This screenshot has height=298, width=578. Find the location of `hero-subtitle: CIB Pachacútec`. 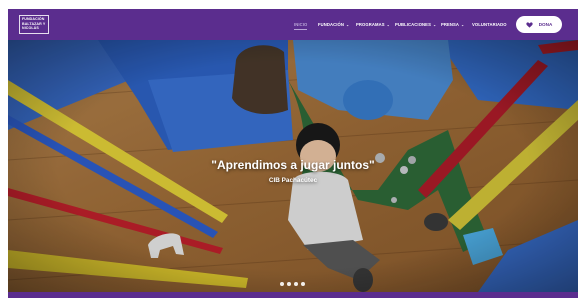

hero-subtitle: CIB Pachacútec is located at coordinates (293, 180).